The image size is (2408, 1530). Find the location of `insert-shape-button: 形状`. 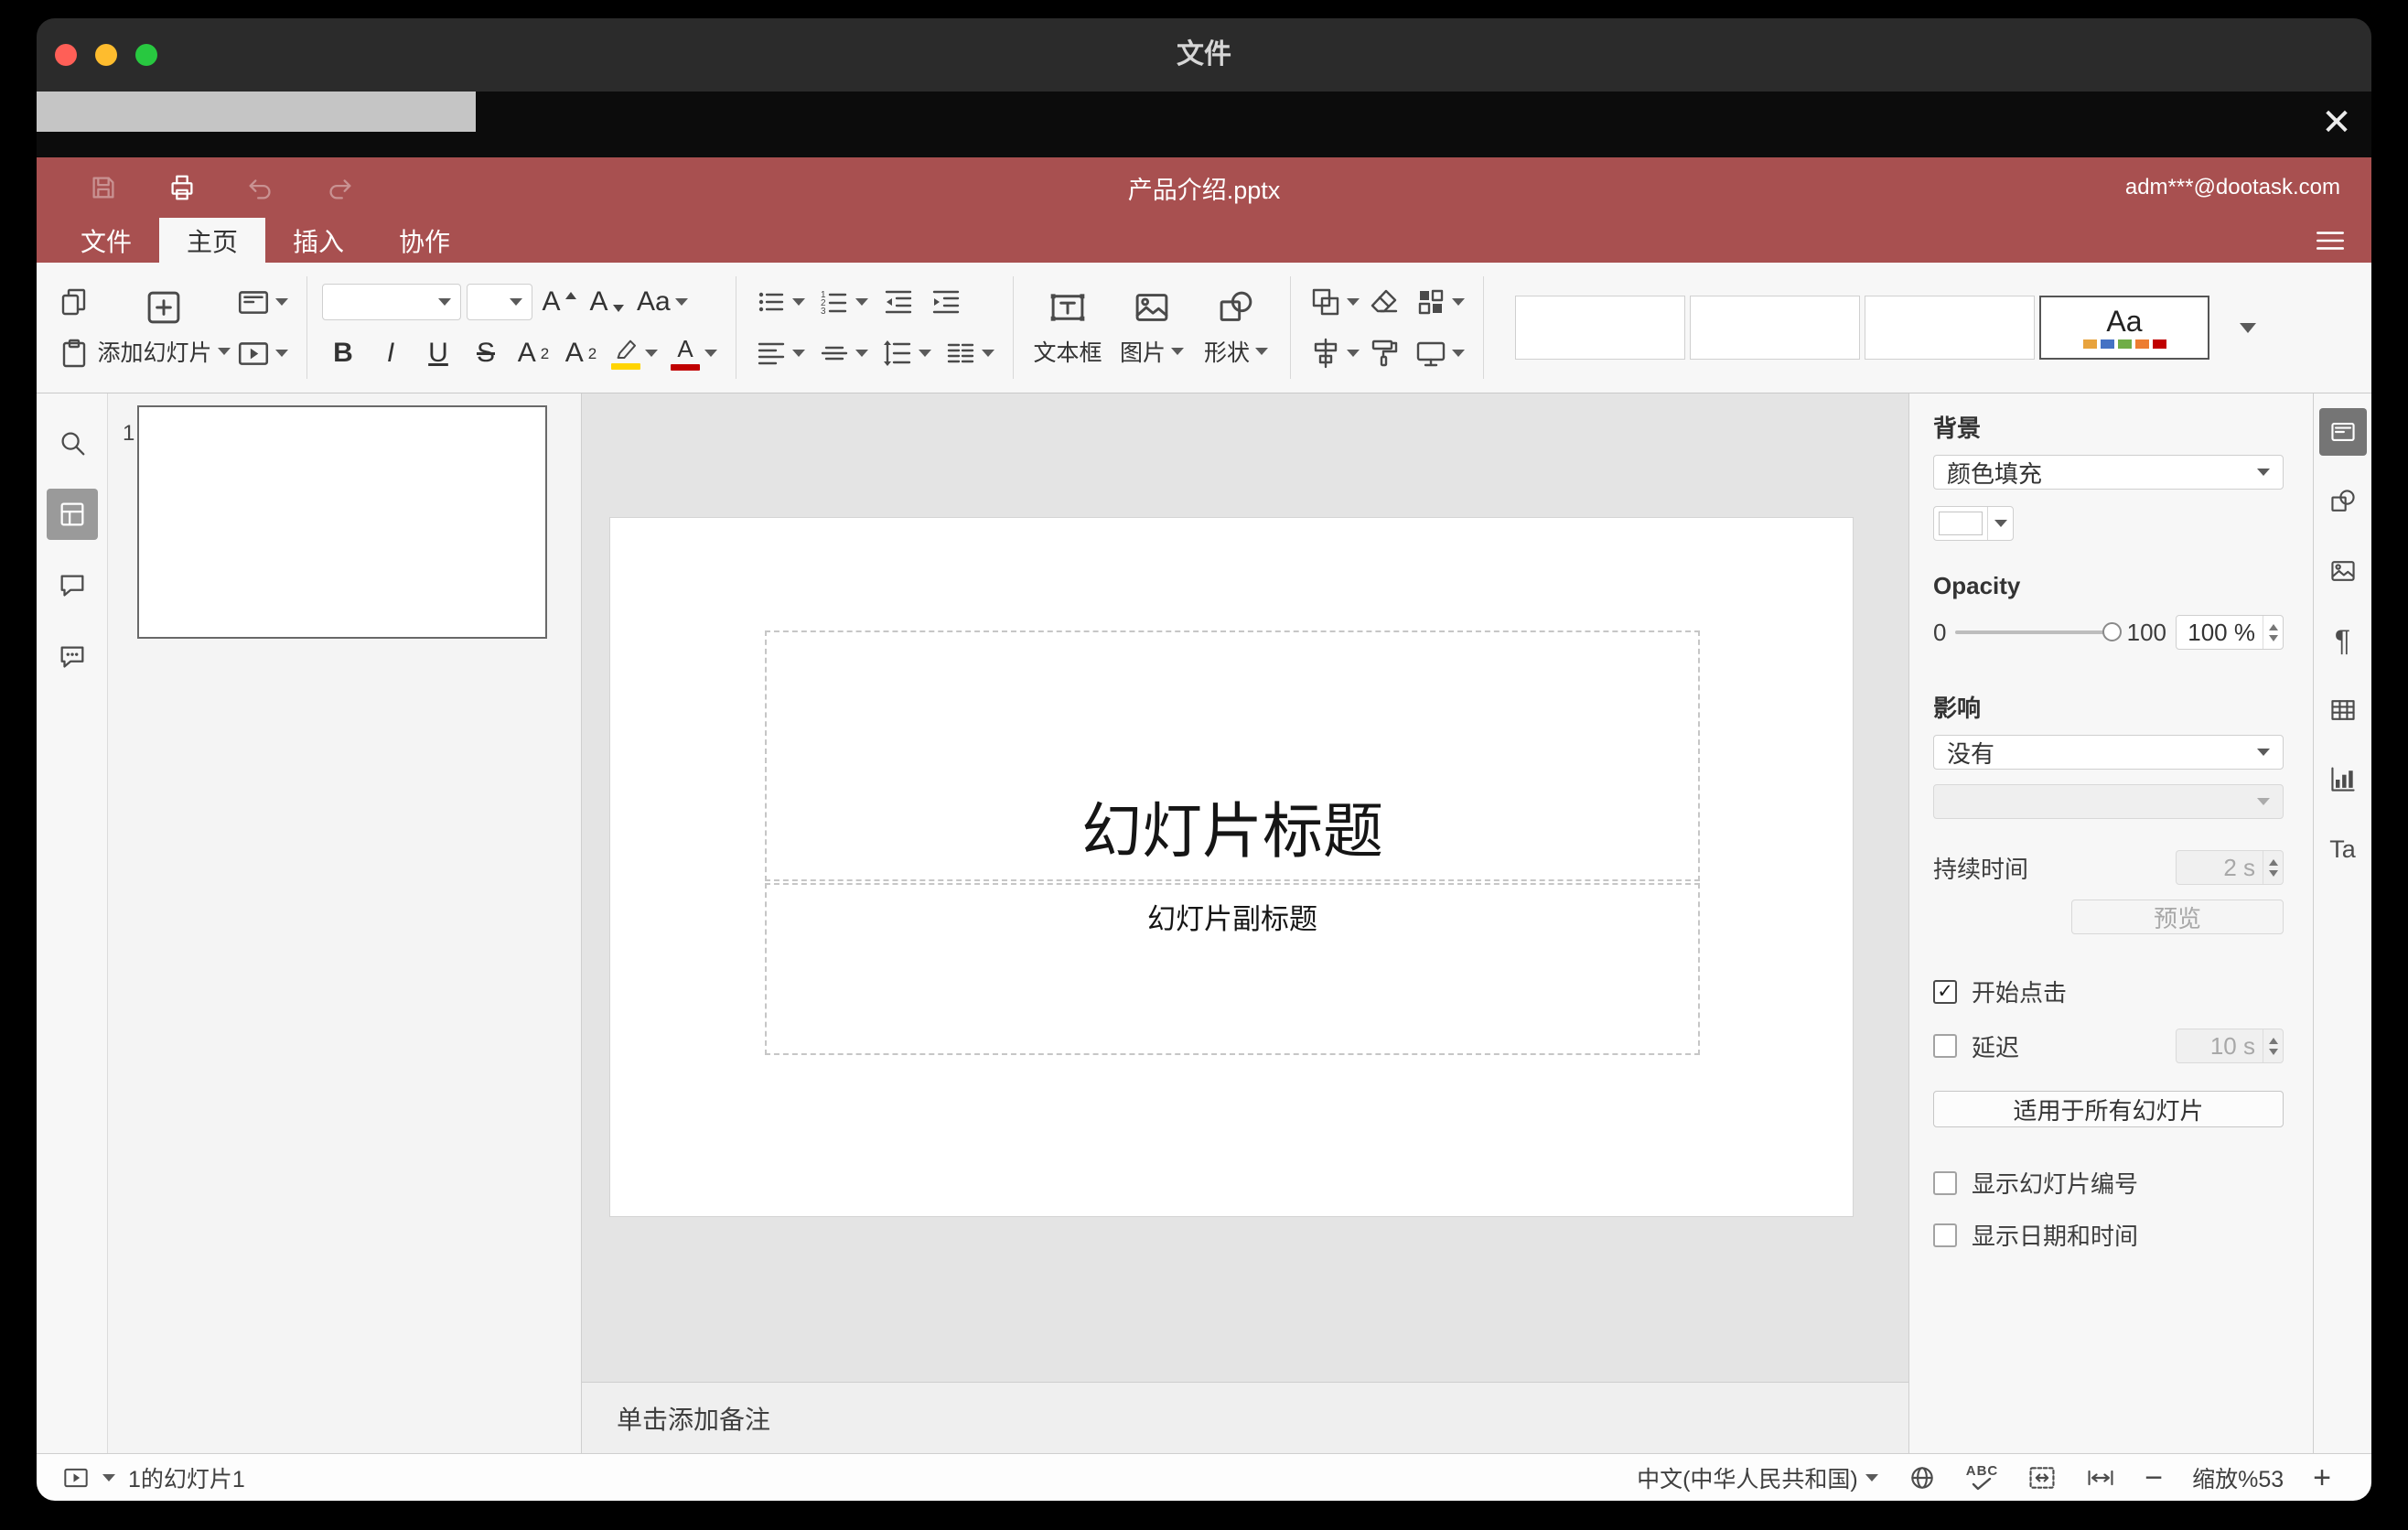

insert-shape-button: 形状 is located at coordinates (1236, 327).